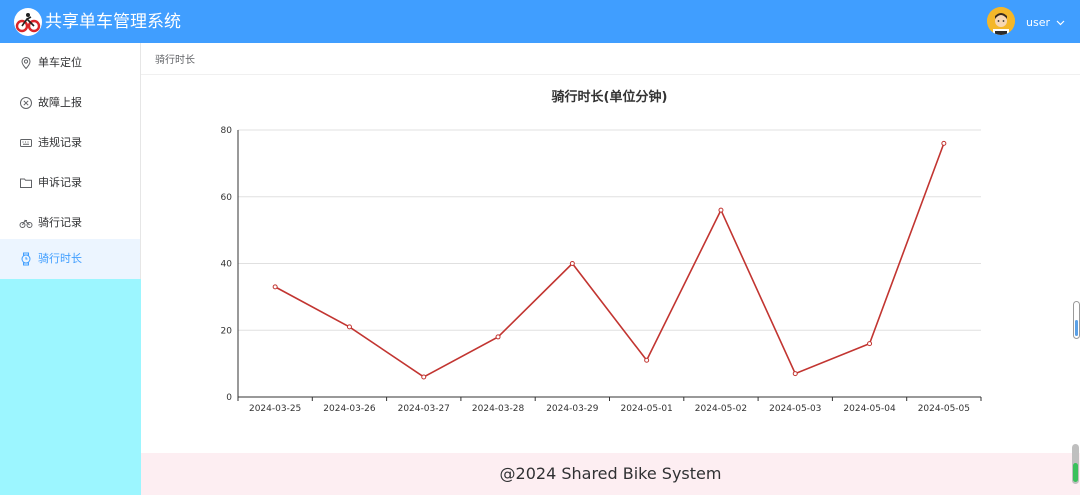 The height and width of the screenshot is (495, 1080). Describe the element at coordinates (60, 258) in the screenshot. I see `sidebar-item-label: 骑行时长` at that location.